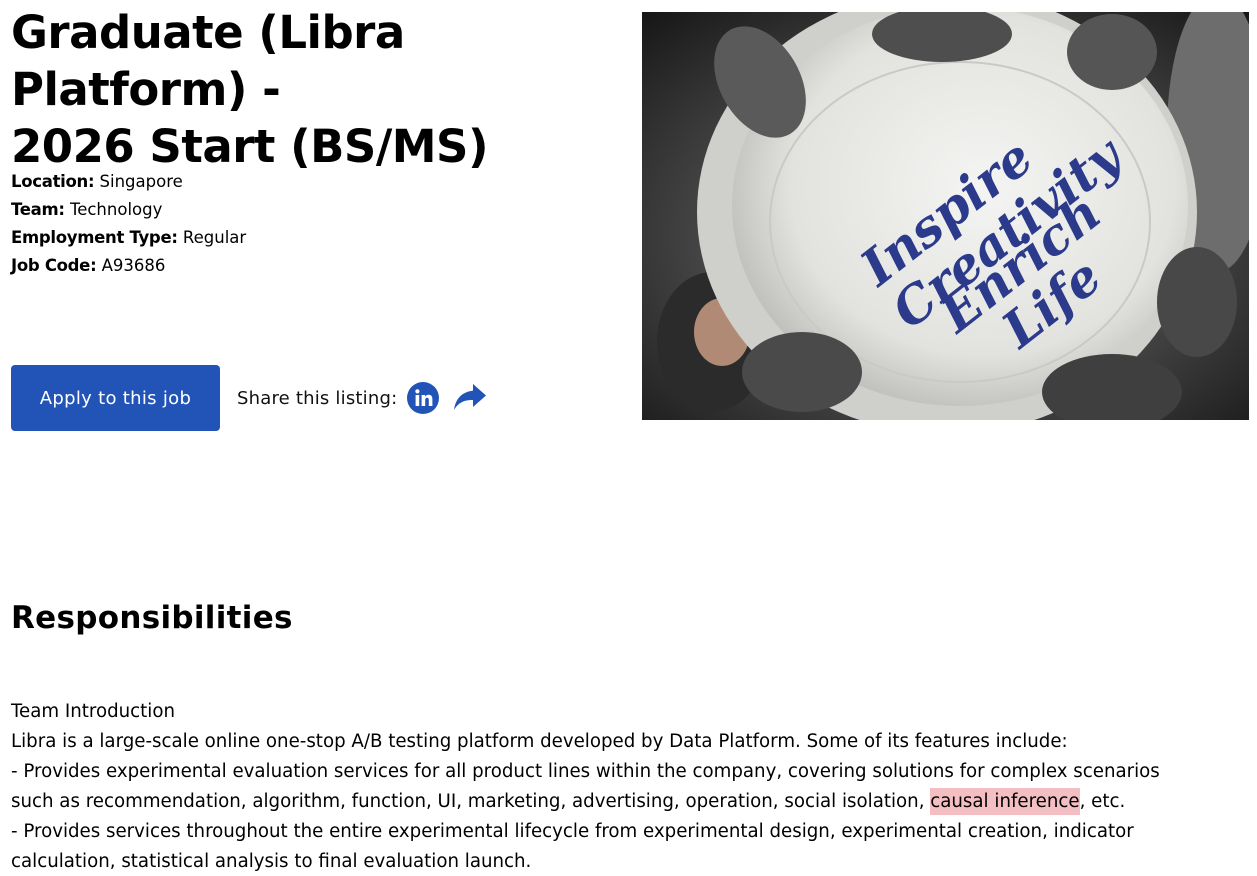 The width and height of the screenshot is (1257, 876). What do you see at coordinates (54, 265) in the screenshot?
I see `job-code-label: Job Code:` at bounding box center [54, 265].